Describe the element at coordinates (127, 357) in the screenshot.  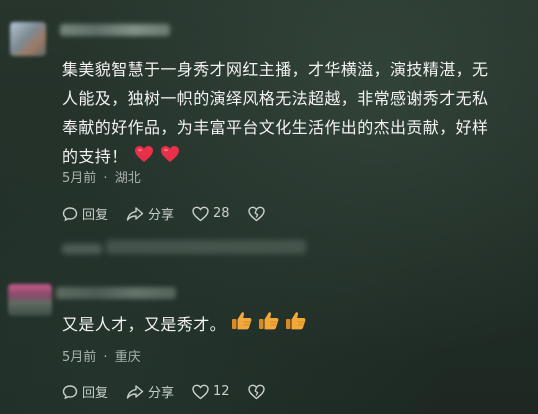
I see `comment-location: 重庆` at that location.